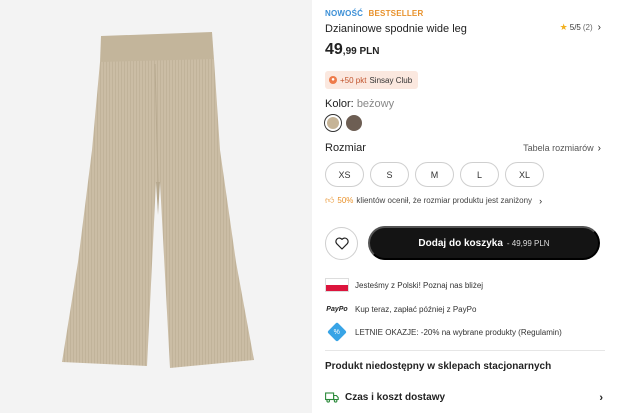  I want to click on add-to-cart-button: Dodaj do koszyka - 49,99 PLN, so click(484, 243).